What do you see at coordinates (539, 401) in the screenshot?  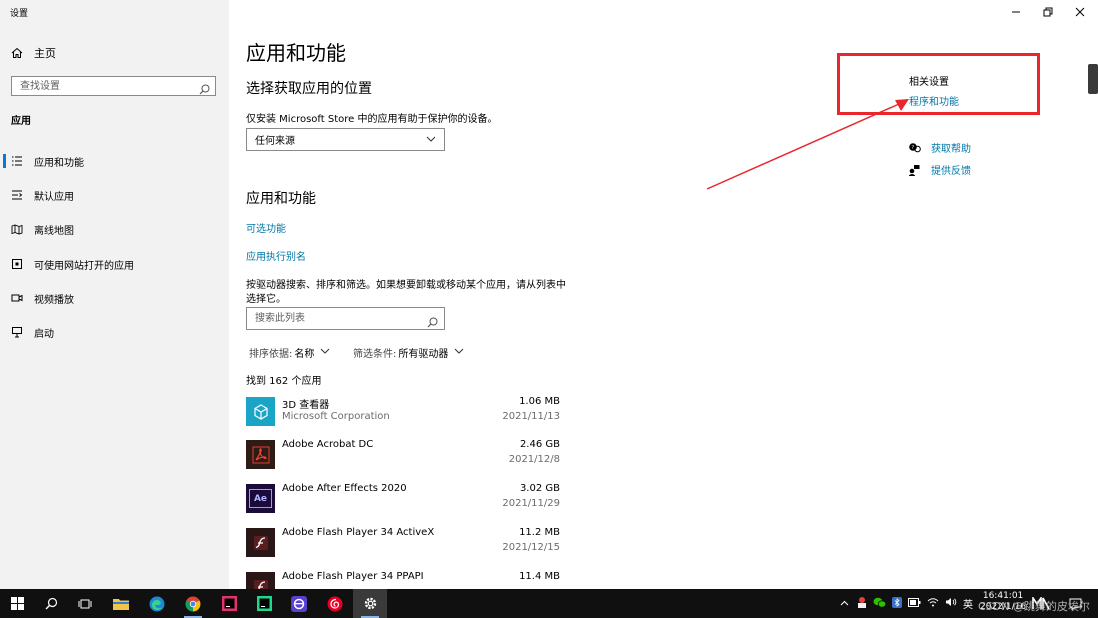 I see `app-size: 1.06 MB` at bounding box center [539, 401].